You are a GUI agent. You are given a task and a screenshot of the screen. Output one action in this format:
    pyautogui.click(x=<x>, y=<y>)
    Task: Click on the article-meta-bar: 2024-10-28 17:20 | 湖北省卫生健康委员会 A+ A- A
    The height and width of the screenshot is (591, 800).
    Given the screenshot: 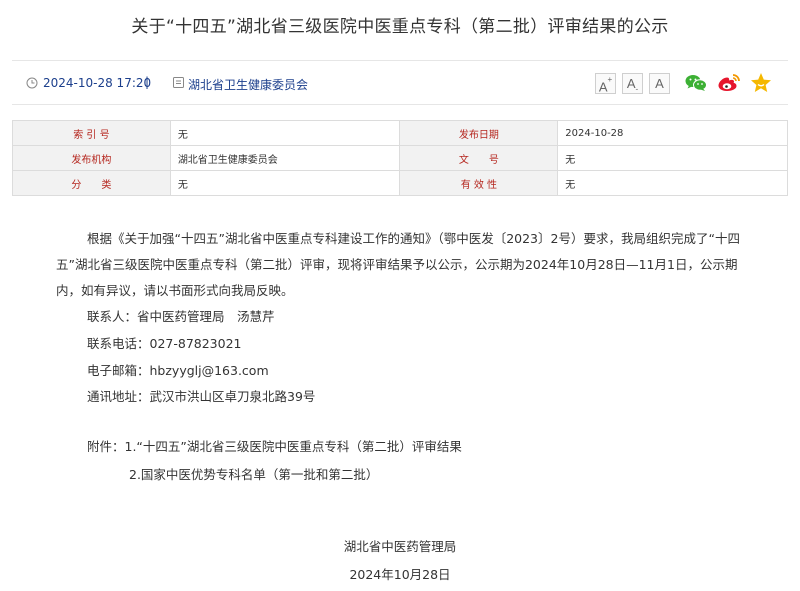 What is the action you would take?
    pyautogui.click(x=400, y=82)
    